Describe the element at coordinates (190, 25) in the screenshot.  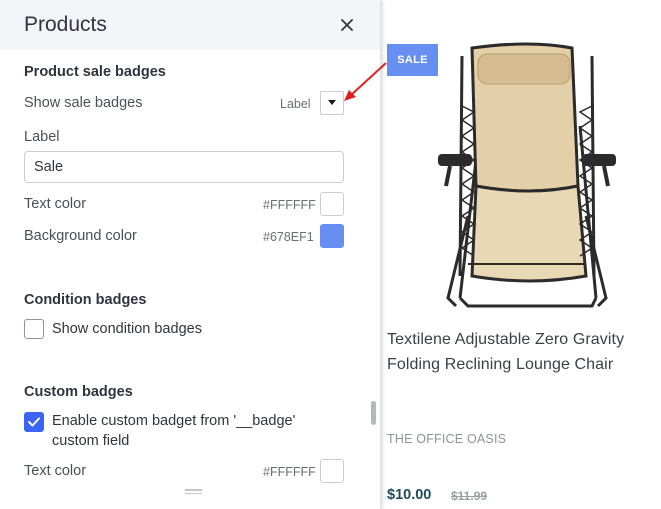
I see `panel-header: Products` at that location.